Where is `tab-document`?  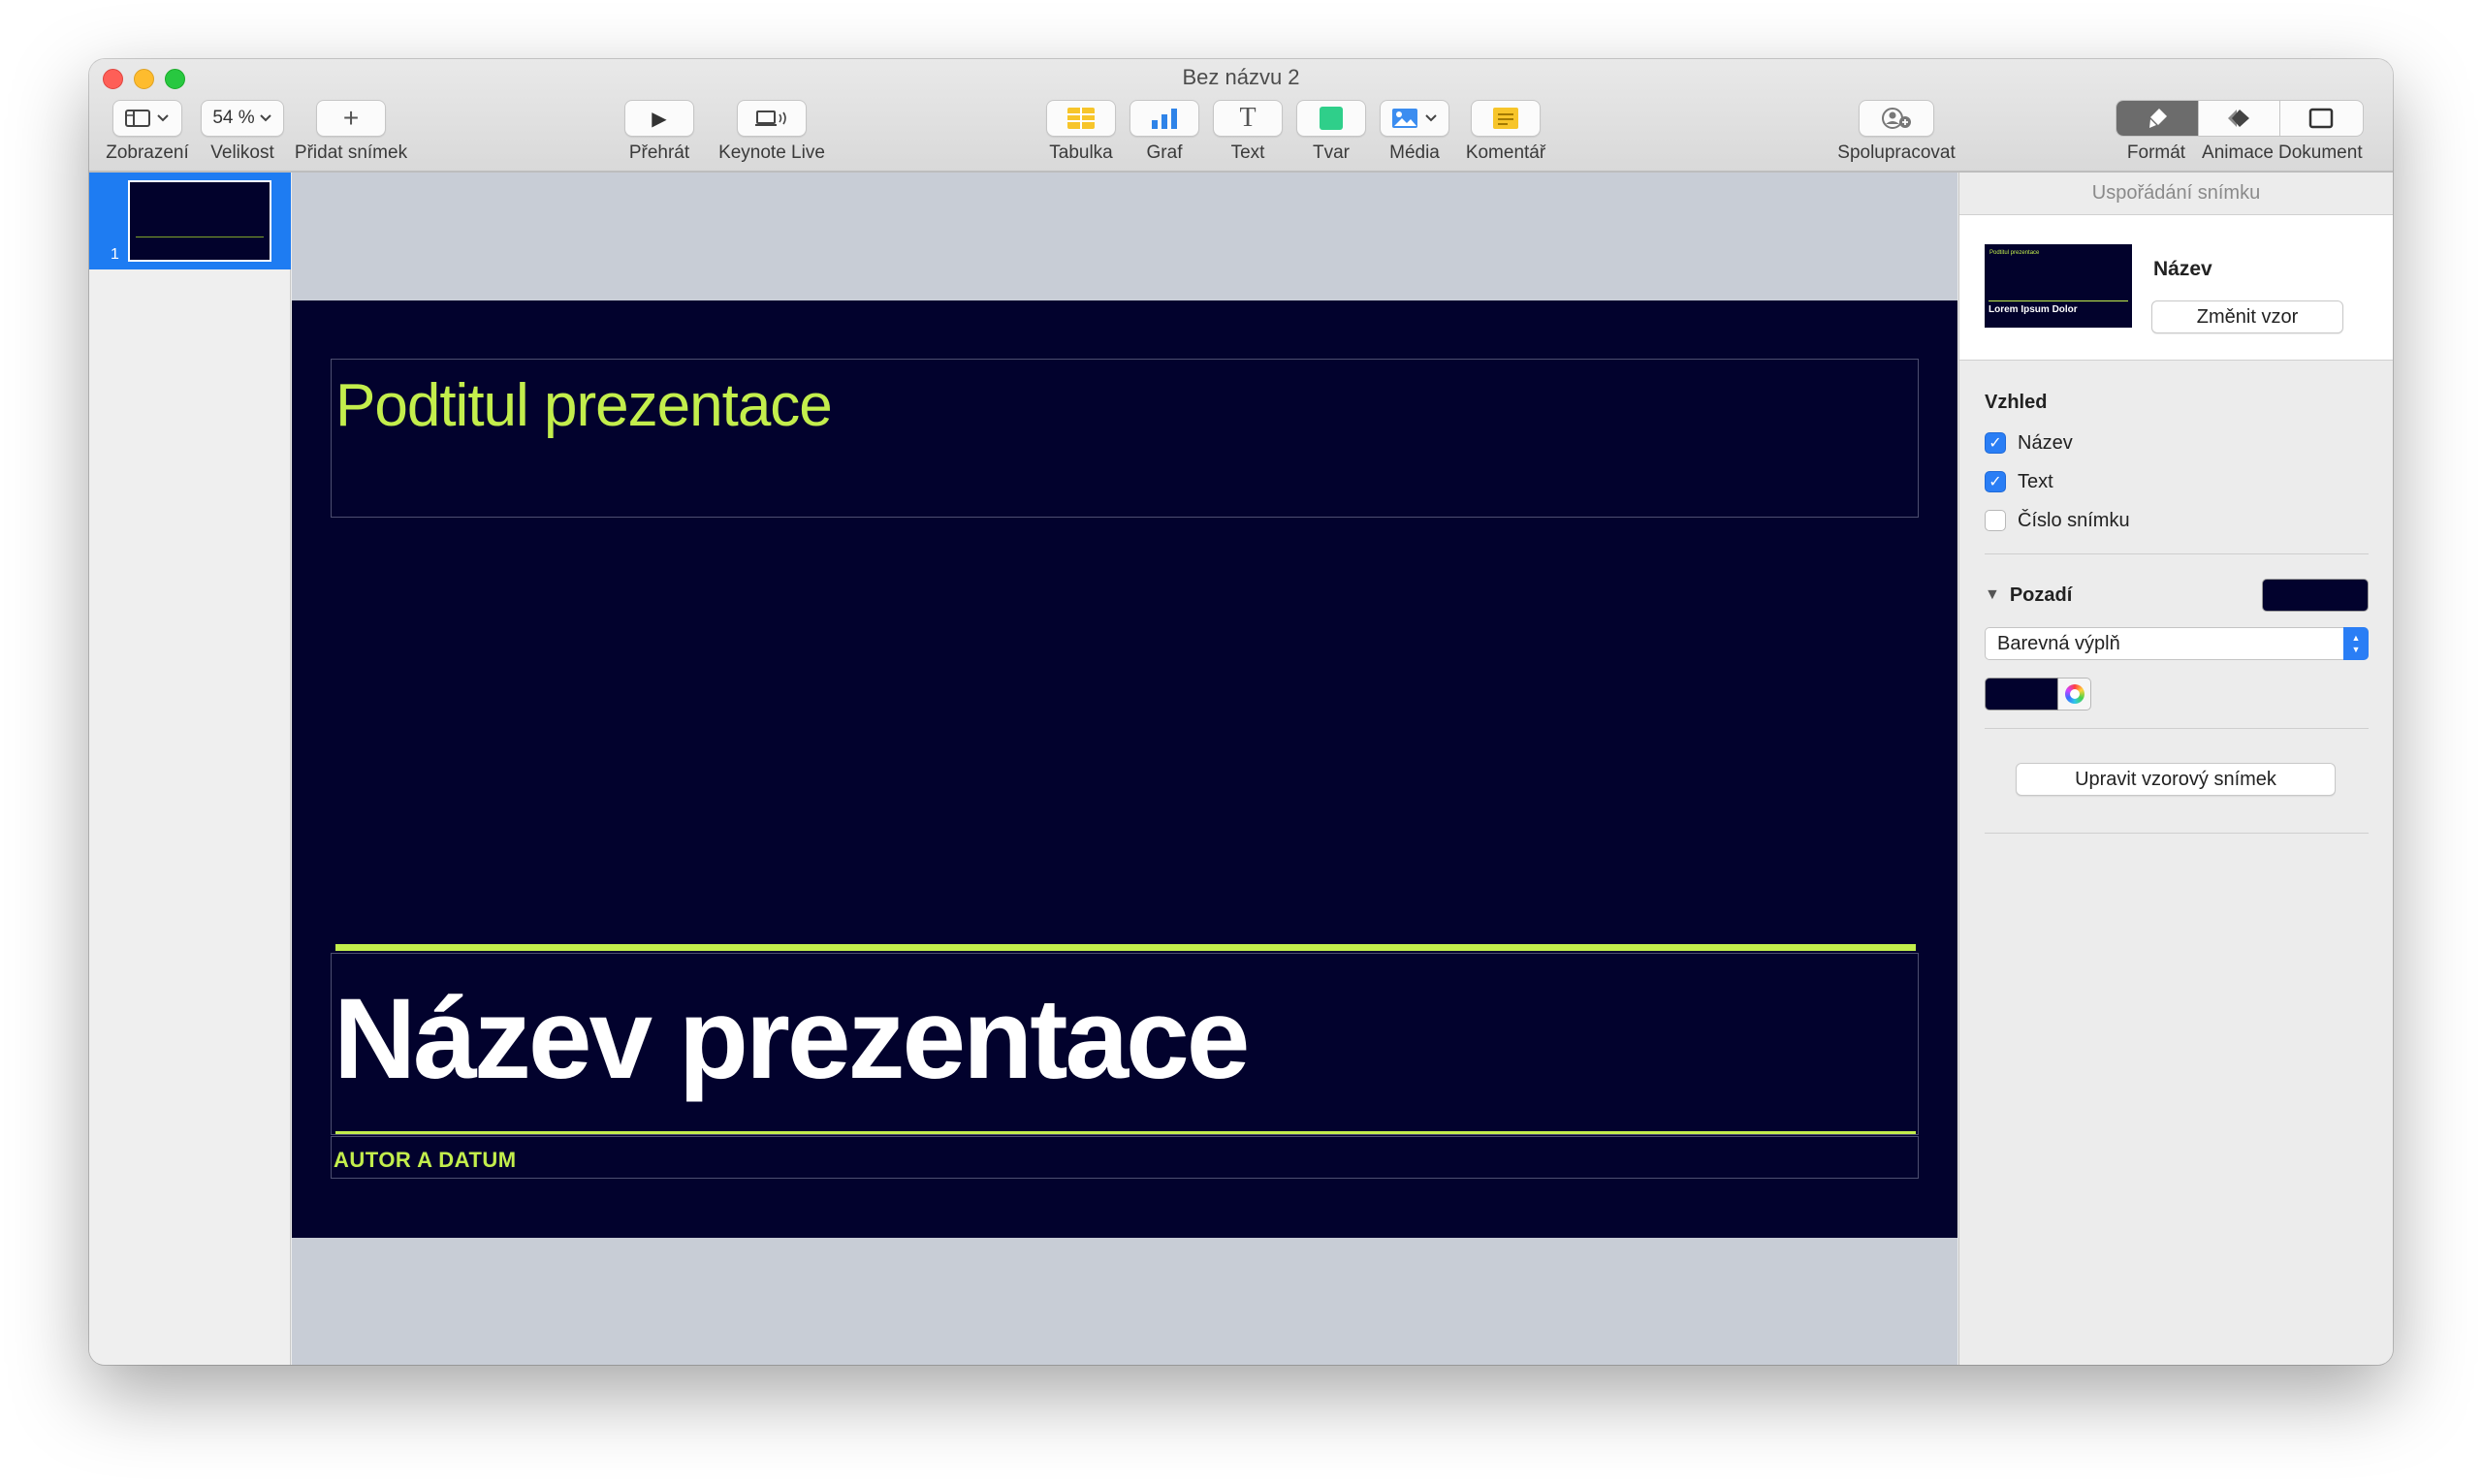 tab-document is located at coordinates (2320, 118).